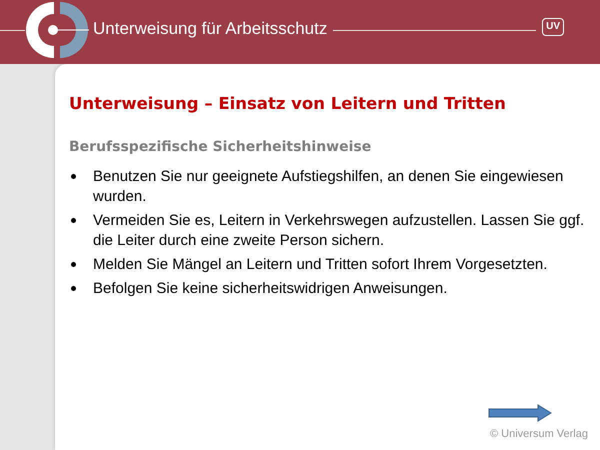 The height and width of the screenshot is (450, 600). I want to click on slide-title: Unterweisung – Einsatz von Leitern und Tritten, so click(288, 103).